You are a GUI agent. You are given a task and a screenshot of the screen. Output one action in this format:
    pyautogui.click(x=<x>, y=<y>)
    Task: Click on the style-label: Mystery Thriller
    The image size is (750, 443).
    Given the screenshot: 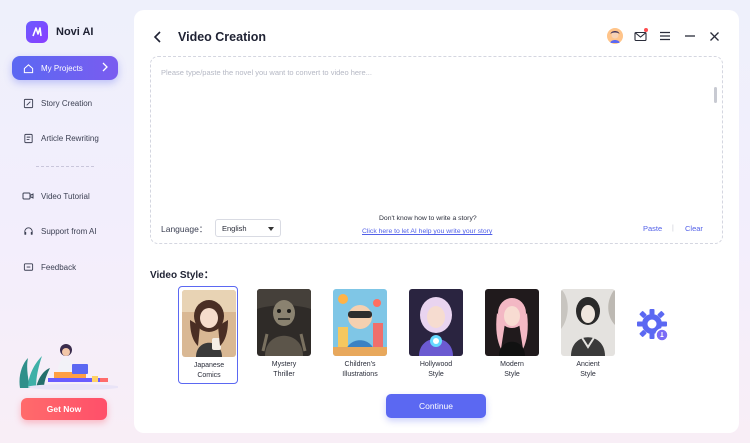 What is the action you would take?
    pyautogui.click(x=284, y=369)
    